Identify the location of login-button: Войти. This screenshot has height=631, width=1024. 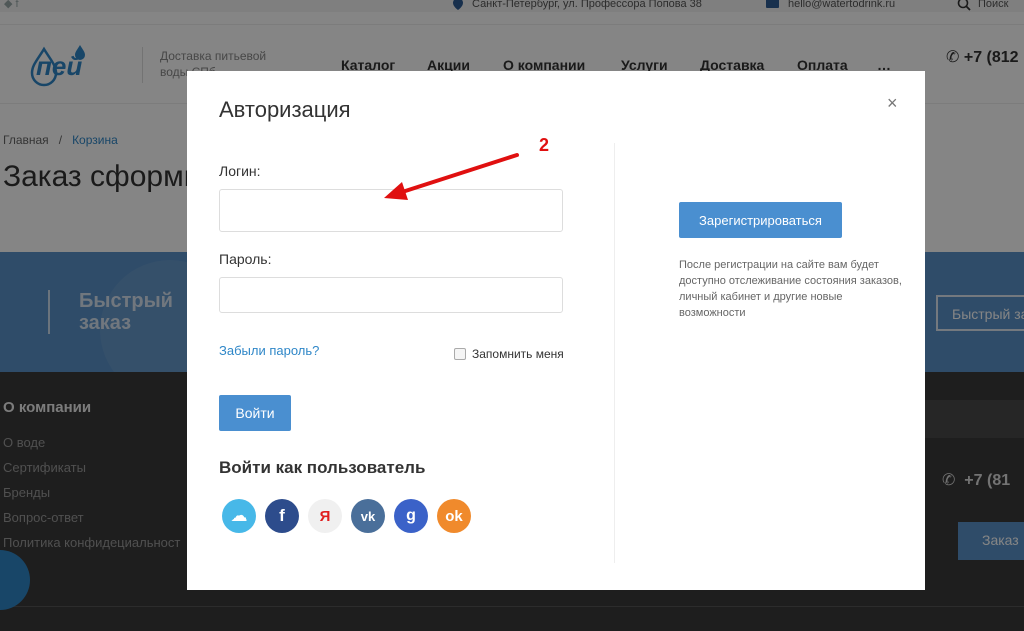
(255, 413).